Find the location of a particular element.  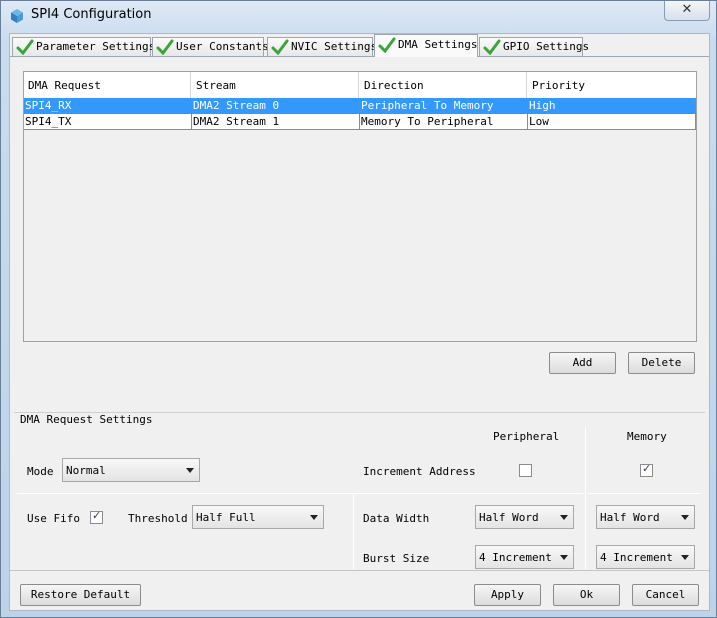

group-title: DMA Request Settings is located at coordinates (88, 419).